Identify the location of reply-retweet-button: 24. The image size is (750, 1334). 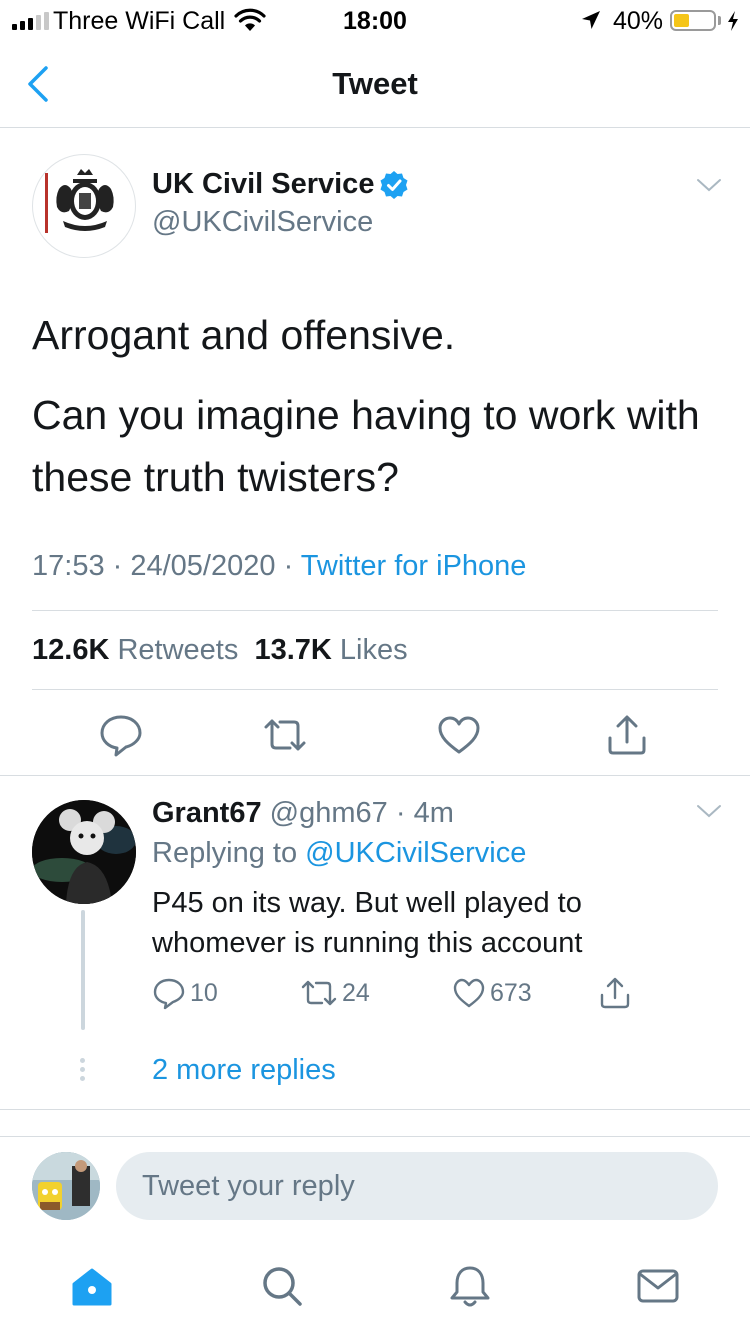
(335, 993).